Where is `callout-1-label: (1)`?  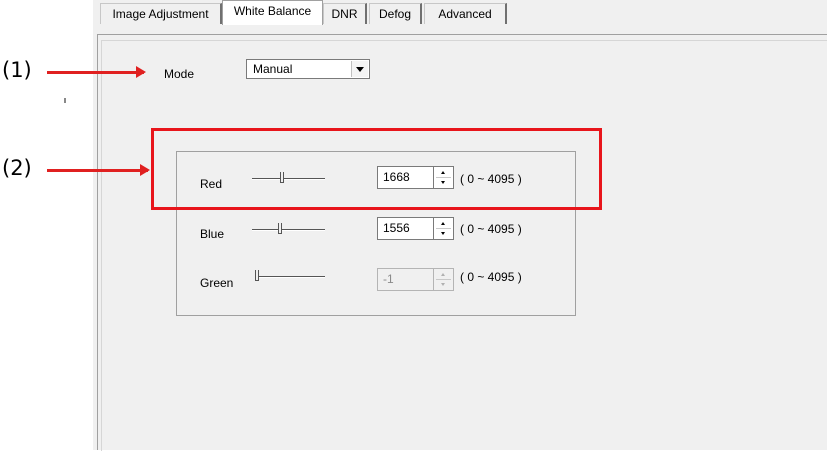 callout-1-label: (1) is located at coordinates (17, 70).